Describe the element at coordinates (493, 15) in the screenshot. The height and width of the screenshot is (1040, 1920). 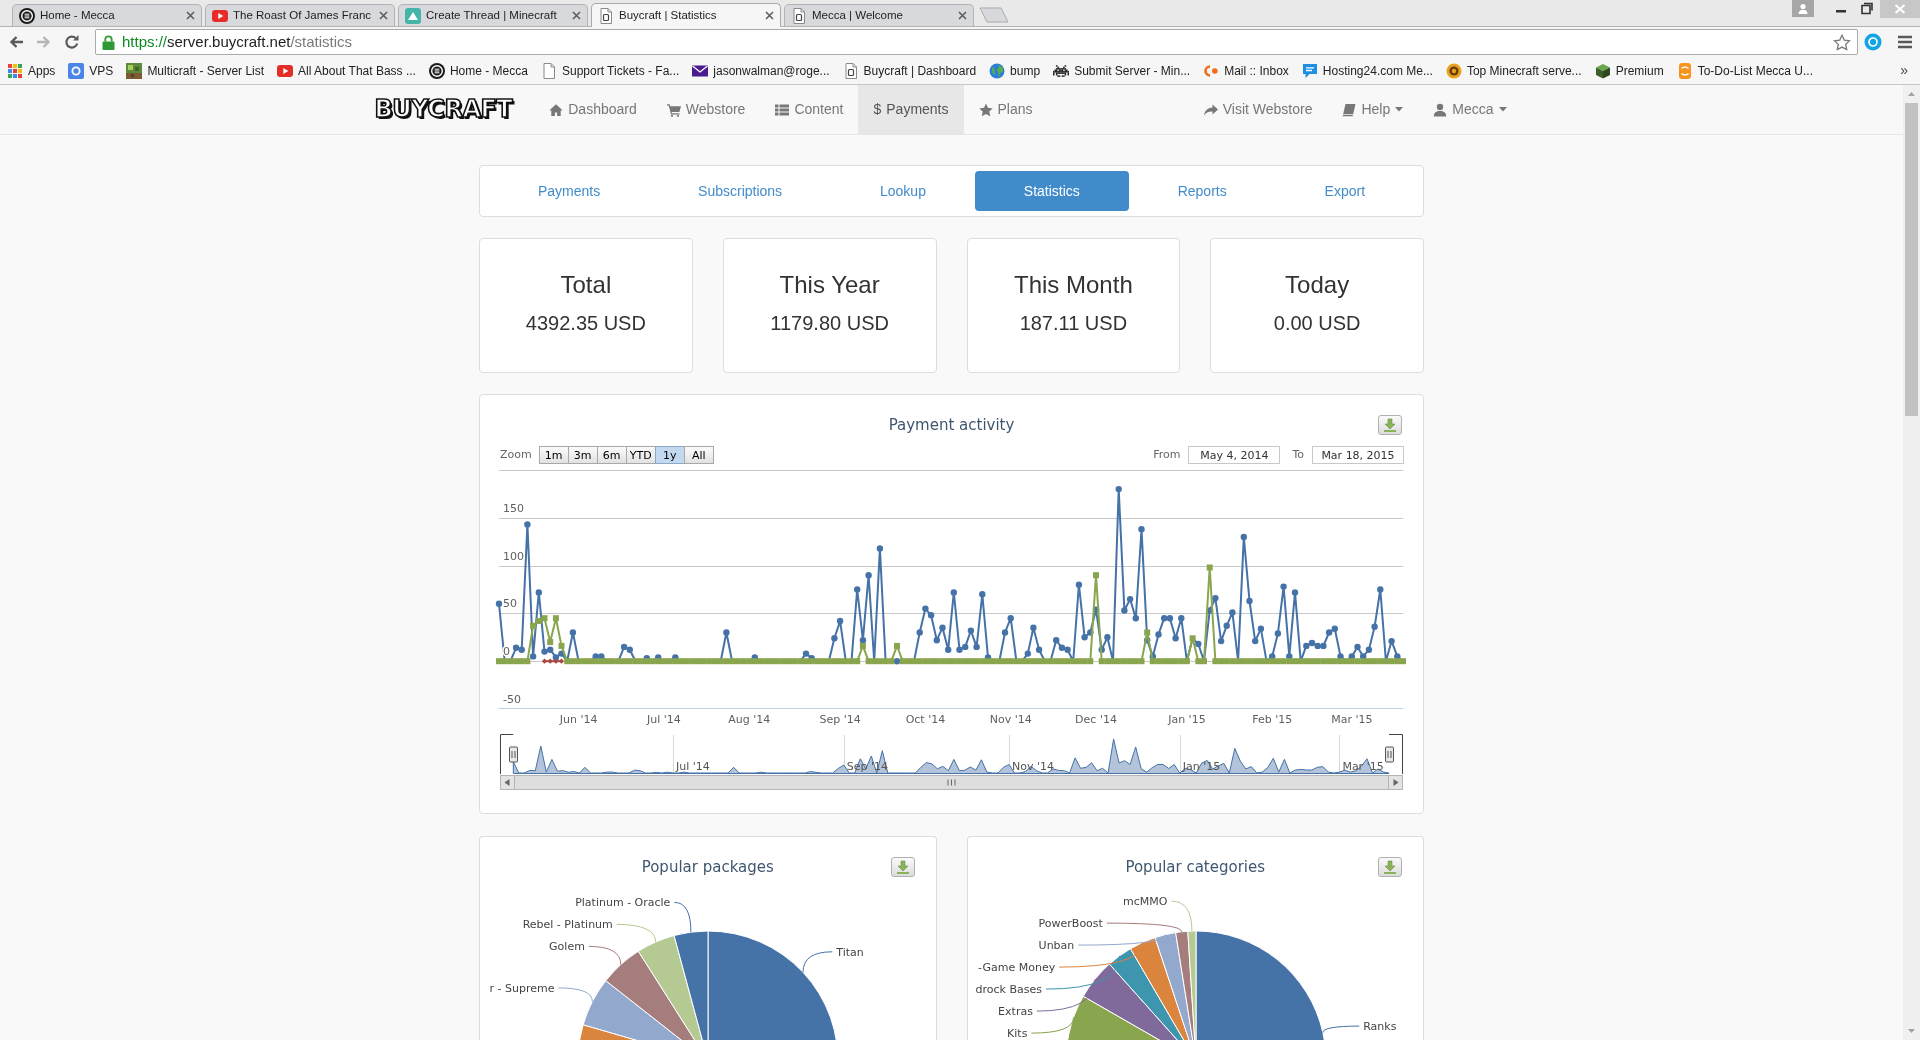
I see `browser-tab: Create Thread | Minecraft` at that location.